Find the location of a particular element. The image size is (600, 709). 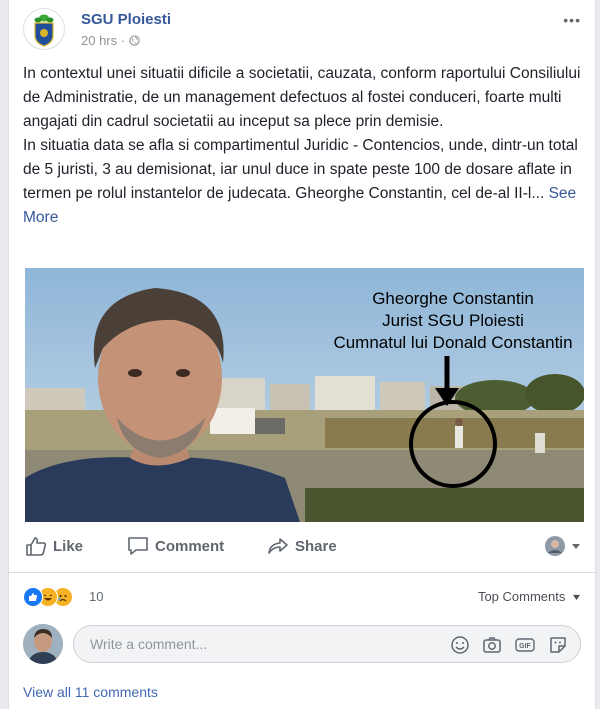

share-button: Share is located at coordinates (302, 546).